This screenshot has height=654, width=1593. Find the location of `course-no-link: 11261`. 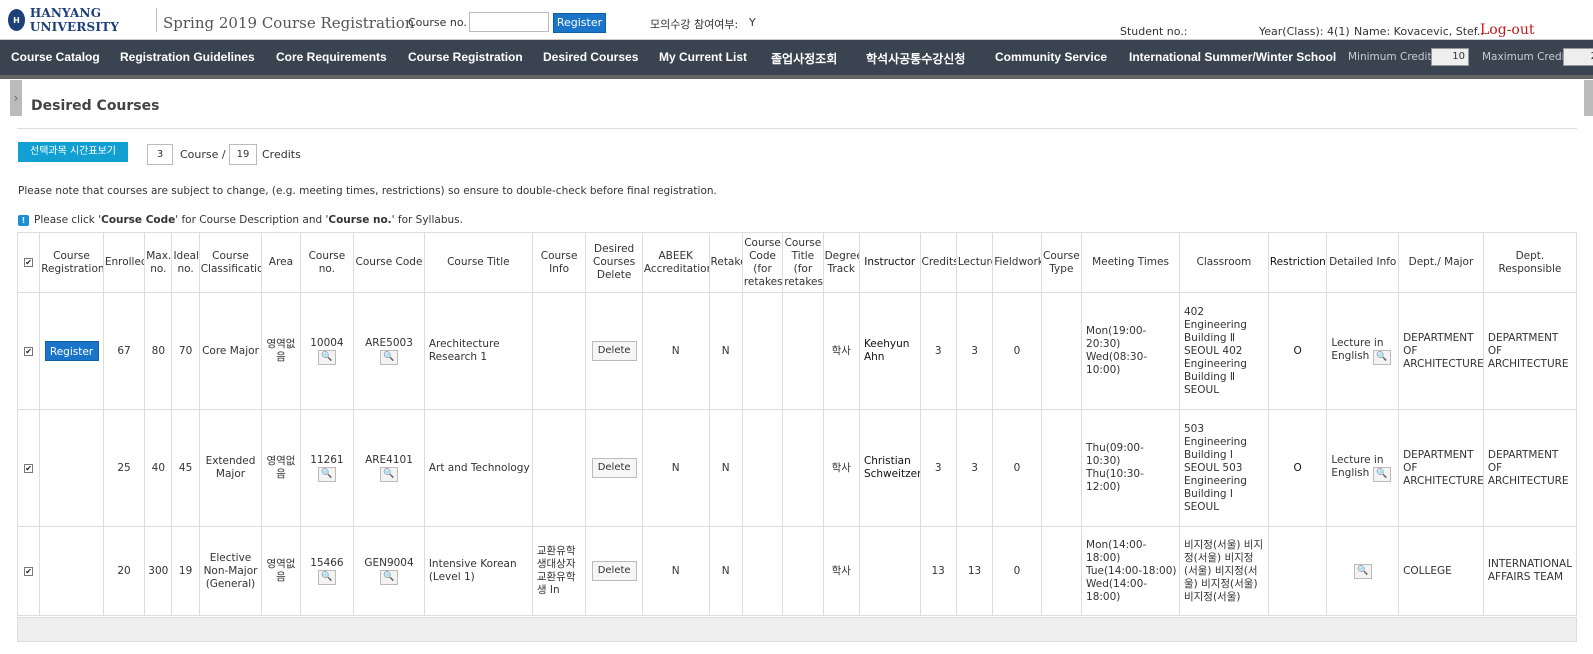

course-no-link: 11261 is located at coordinates (327, 460).